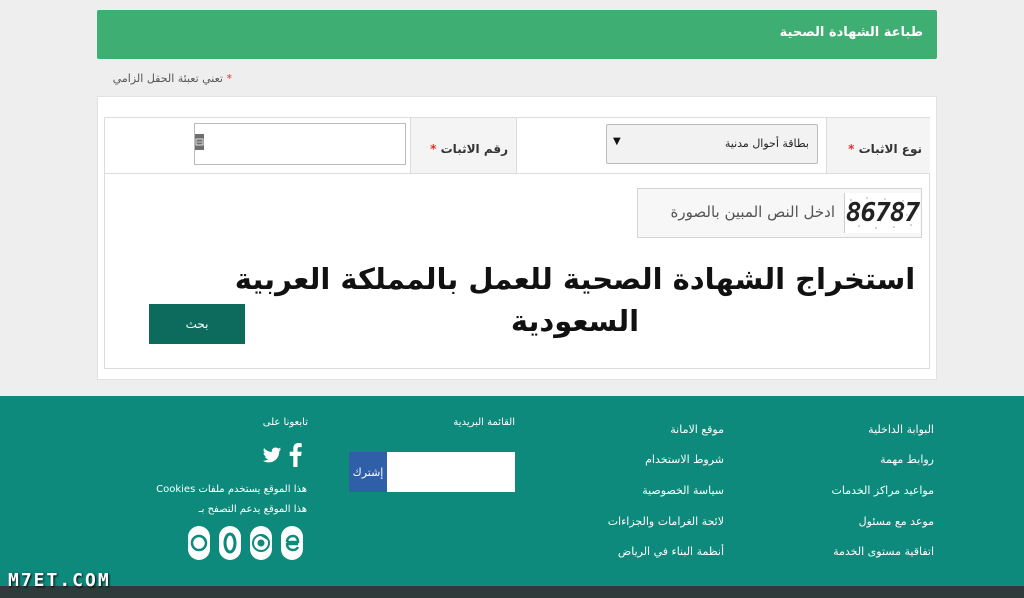 This screenshot has height=598, width=1024. What do you see at coordinates (712, 144) in the screenshot?
I see `doctype-select: بطاقة أحوال مدنية ▼` at bounding box center [712, 144].